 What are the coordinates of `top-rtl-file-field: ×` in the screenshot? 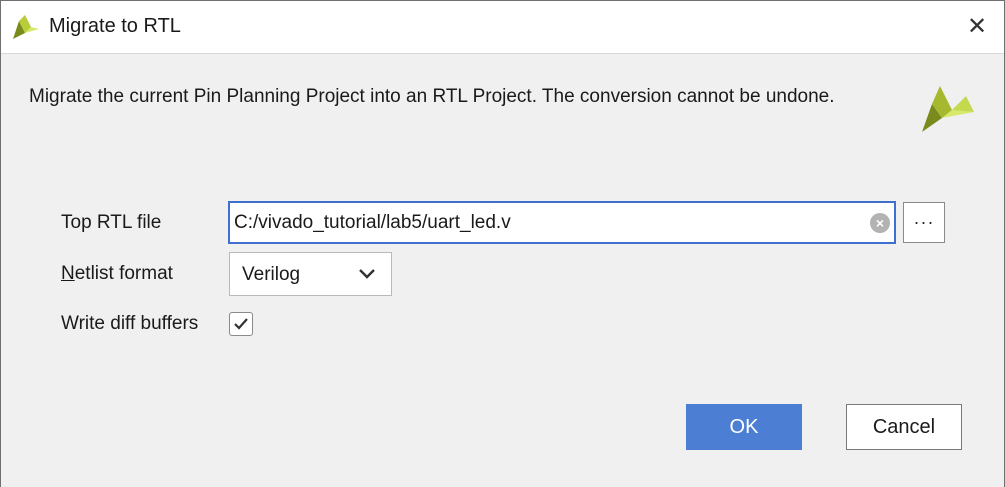 It's located at (562, 222).